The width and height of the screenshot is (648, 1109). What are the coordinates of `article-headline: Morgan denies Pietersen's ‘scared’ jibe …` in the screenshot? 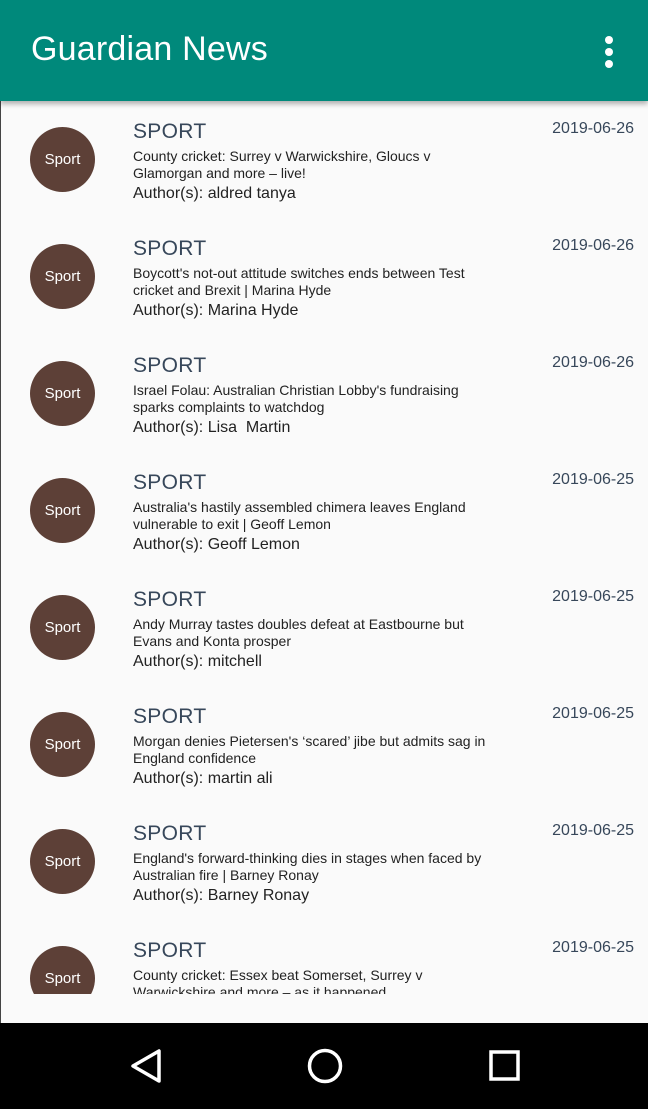 It's located at (309, 749).